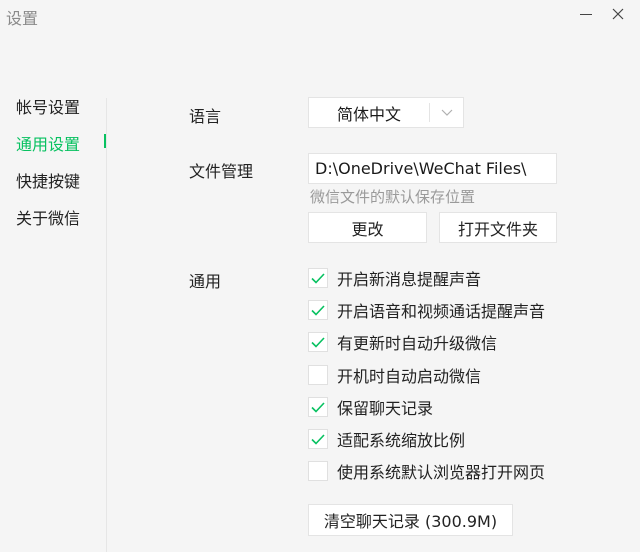 This screenshot has width=640, height=552. I want to click on close-icon, so click(618, 14).